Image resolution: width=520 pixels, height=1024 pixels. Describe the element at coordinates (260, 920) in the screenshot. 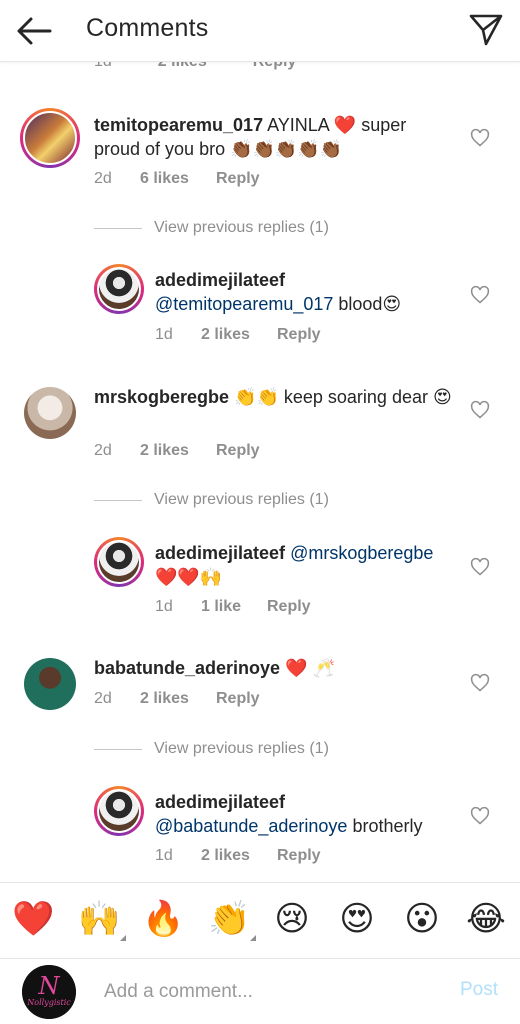

I see `emoji-quick-bar: ❤️ 🙌 🔥 👏 😢 😍 😮 😂` at that location.